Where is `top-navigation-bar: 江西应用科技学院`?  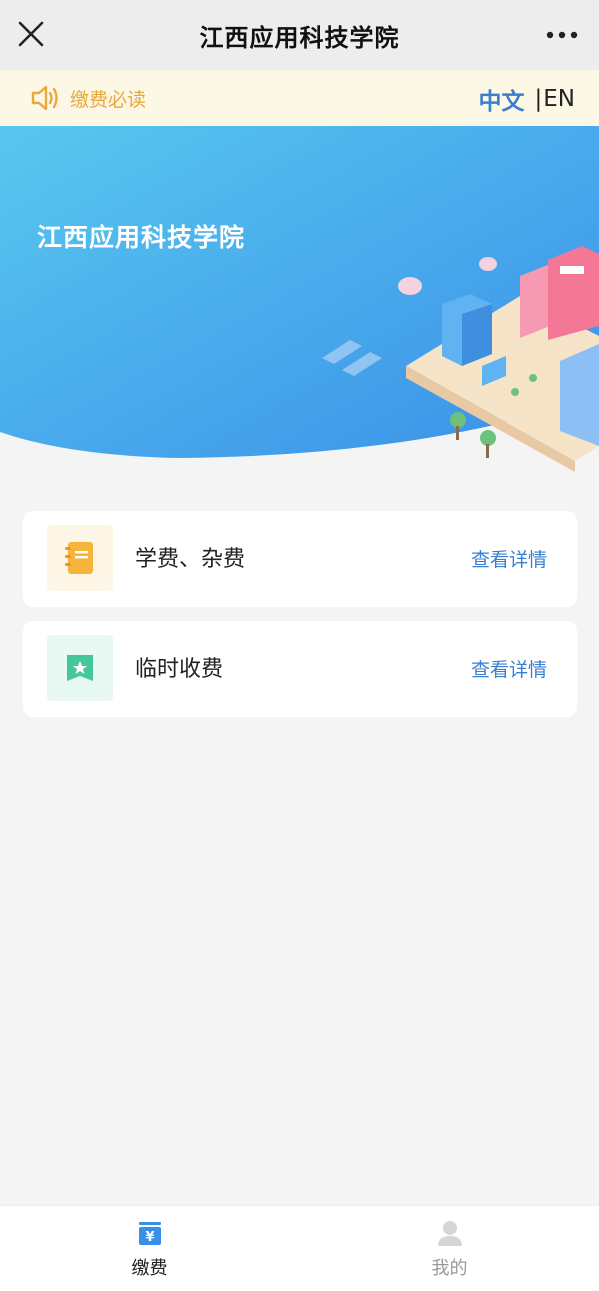
top-navigation-bar: 江西应用科技学院 is located at coordinates (299, 35).